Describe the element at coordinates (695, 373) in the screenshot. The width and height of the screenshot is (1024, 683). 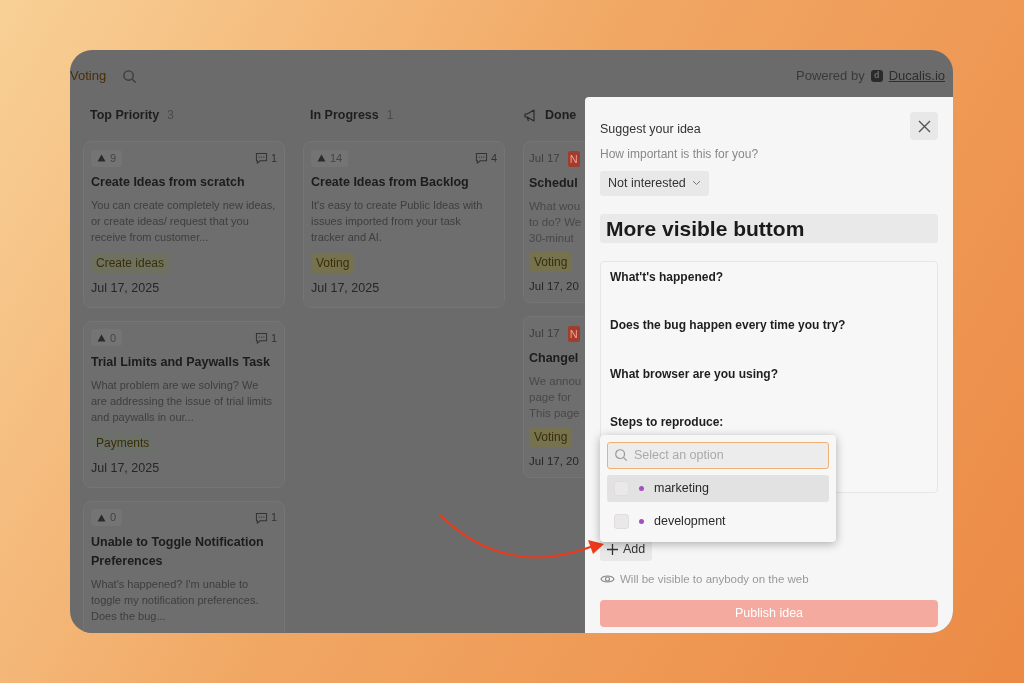
I see `editor-prompt: What browser are you using?` at that location.